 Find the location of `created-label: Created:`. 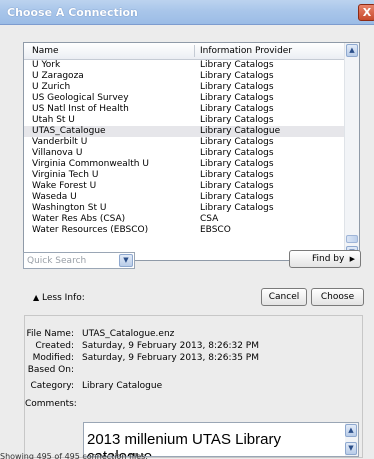

created-label: Created: is located at coordinates (54, 346).